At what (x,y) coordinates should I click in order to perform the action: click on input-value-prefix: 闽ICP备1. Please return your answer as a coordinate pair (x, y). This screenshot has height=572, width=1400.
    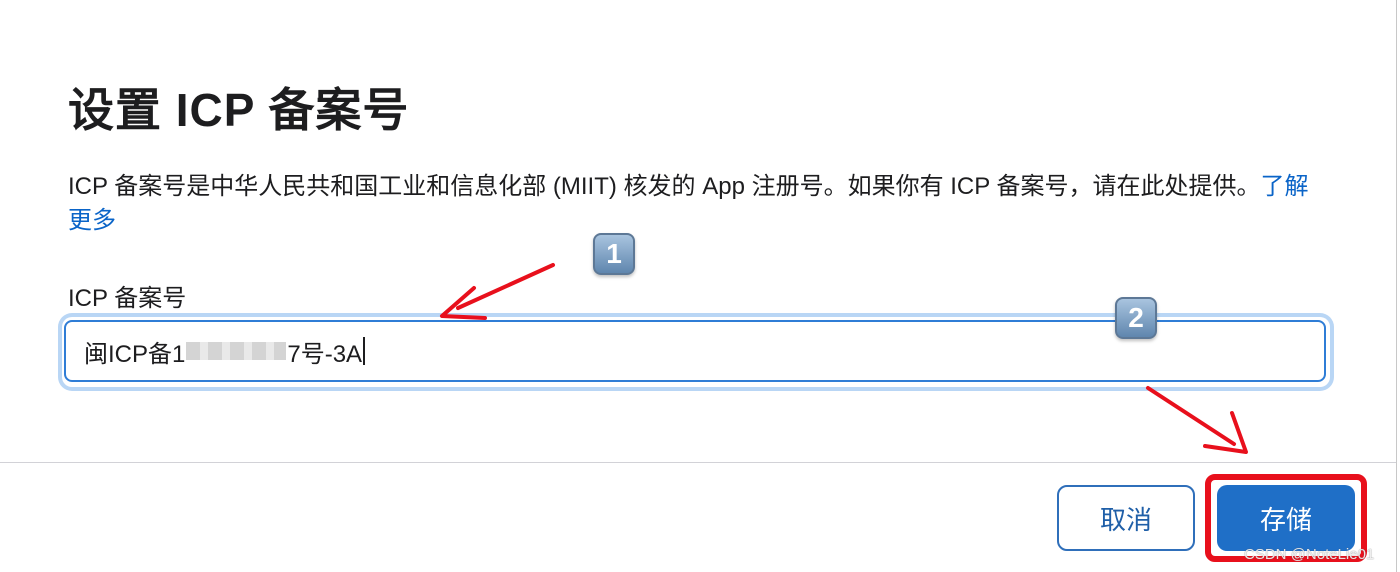
    Looking at the image, I should click on (135, 354).